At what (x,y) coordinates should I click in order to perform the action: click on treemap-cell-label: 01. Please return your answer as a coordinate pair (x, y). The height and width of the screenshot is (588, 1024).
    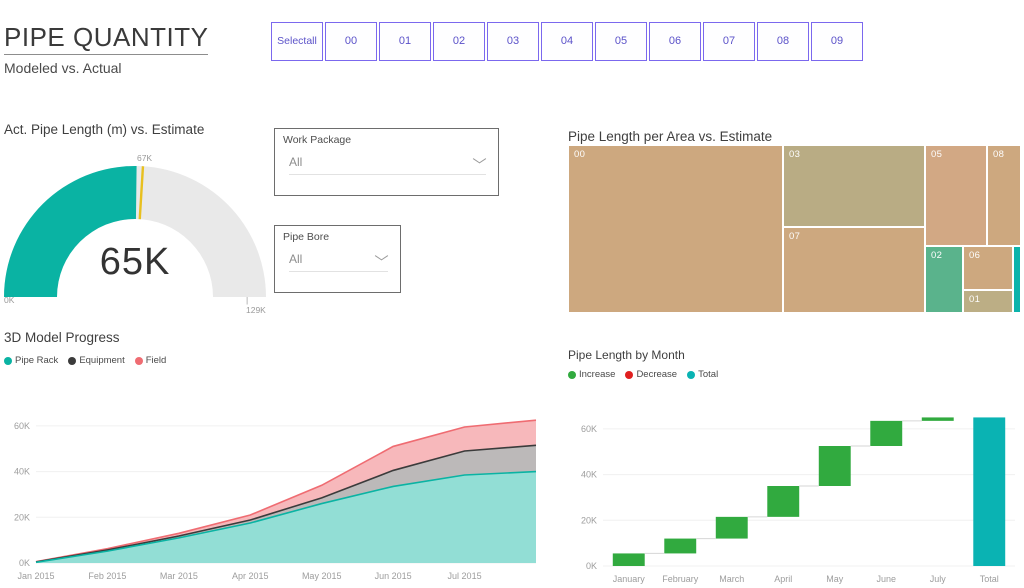
    Looking at the image, I should click on (975, 299).